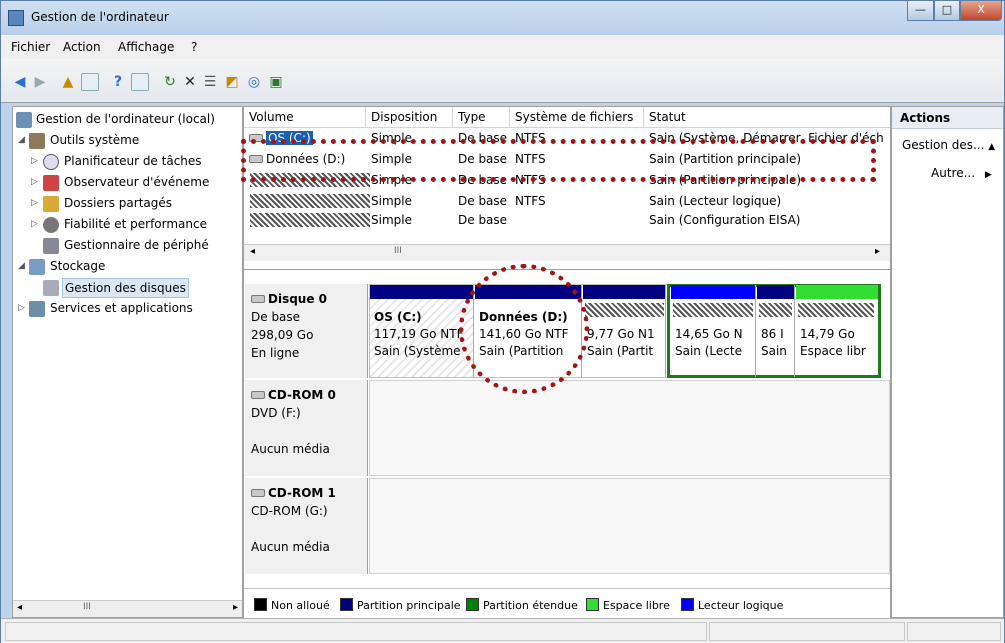 The width and height of the screenshot is (1005, 643). I want to click on tree-item-system-tools: ◢ Outils système, so click(127, 140).